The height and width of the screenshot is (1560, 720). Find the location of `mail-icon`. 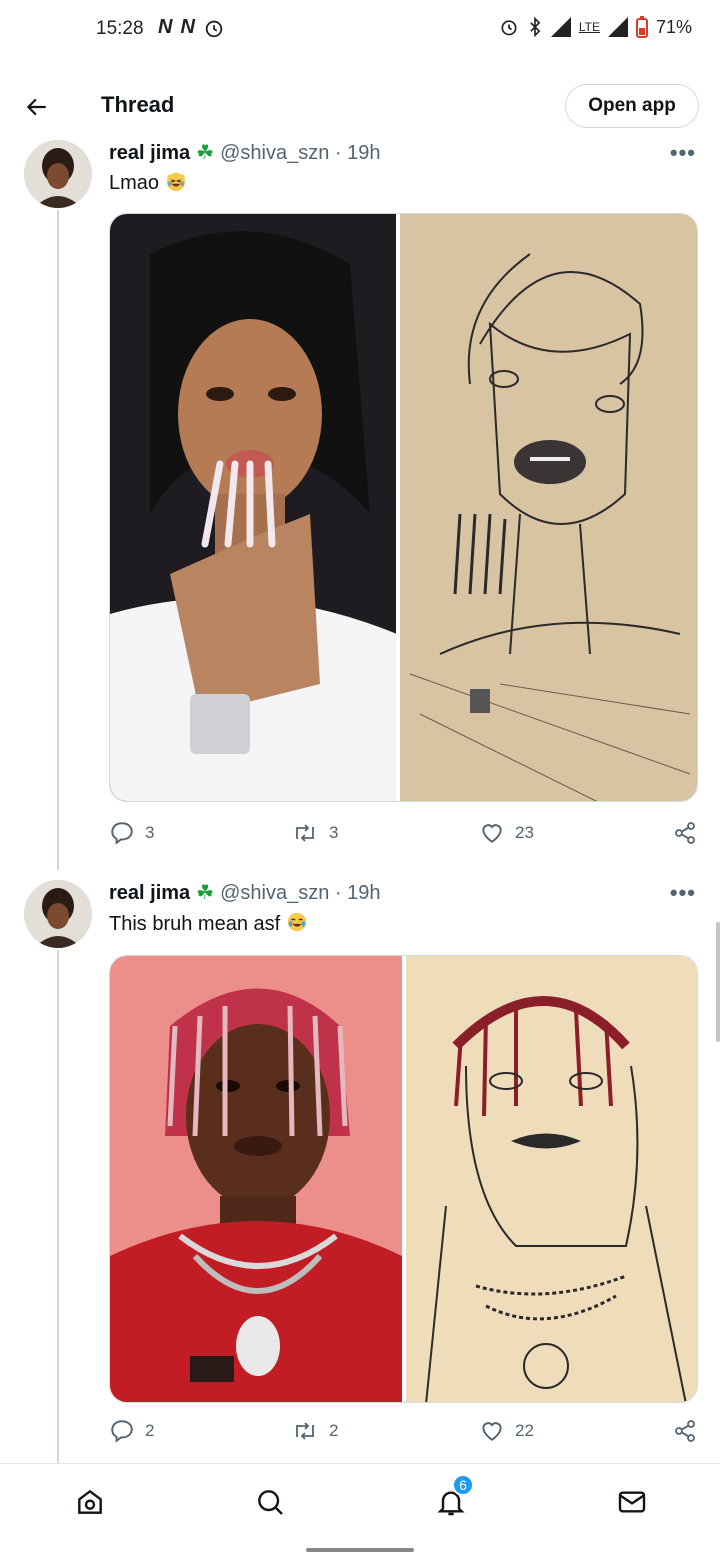

mail-icon is located at coordinates (632, 1502).